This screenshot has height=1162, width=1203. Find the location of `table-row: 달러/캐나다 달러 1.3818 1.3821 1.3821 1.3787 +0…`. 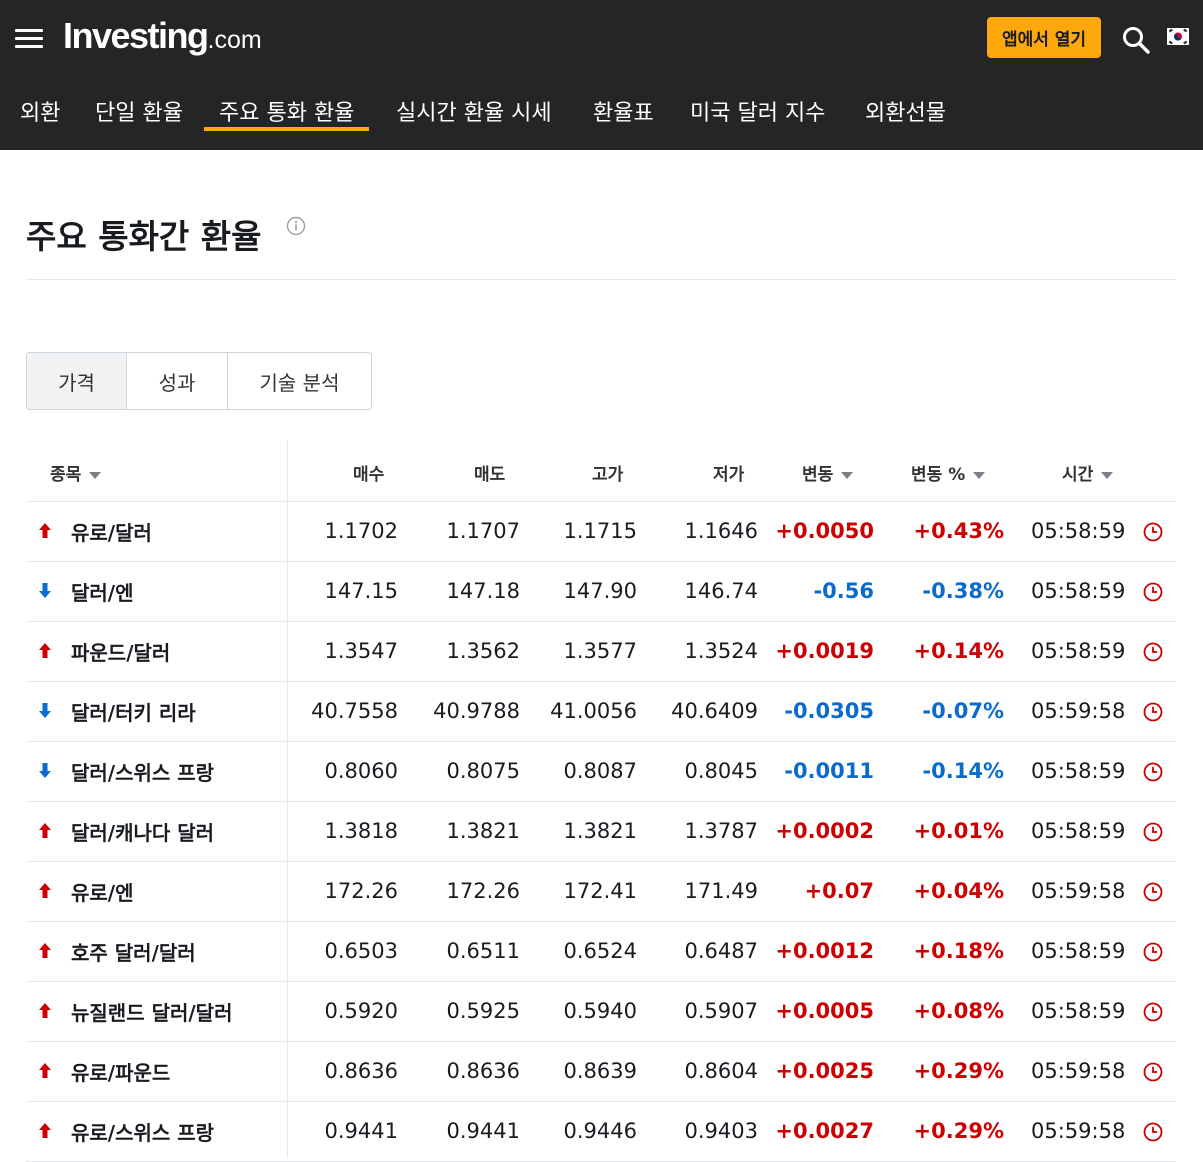

table-row: 달러/캐나다 달러 1.3818 1.3821 1.3821 1.3787 +0… is located at coordinates (601, 832).